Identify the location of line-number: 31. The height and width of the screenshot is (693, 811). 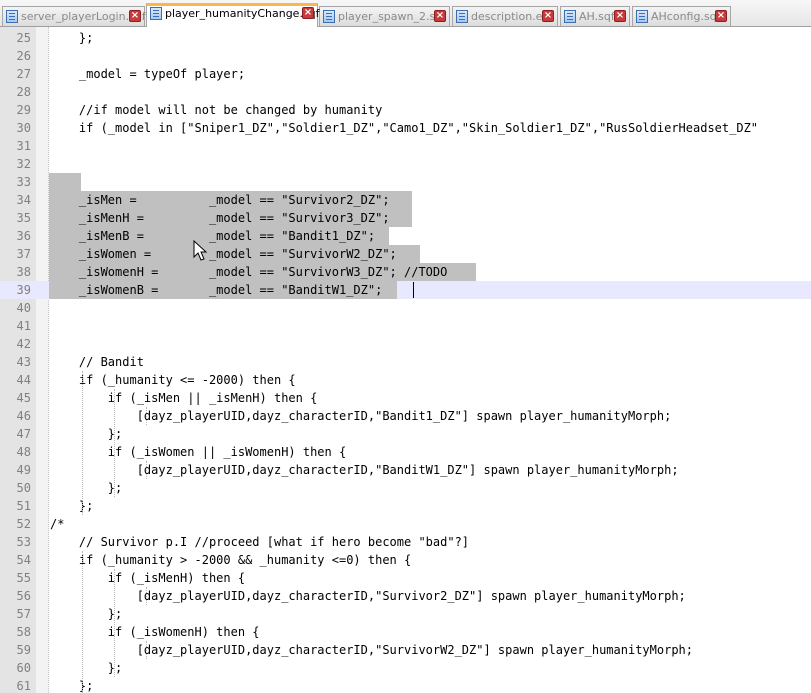
(23, 146).